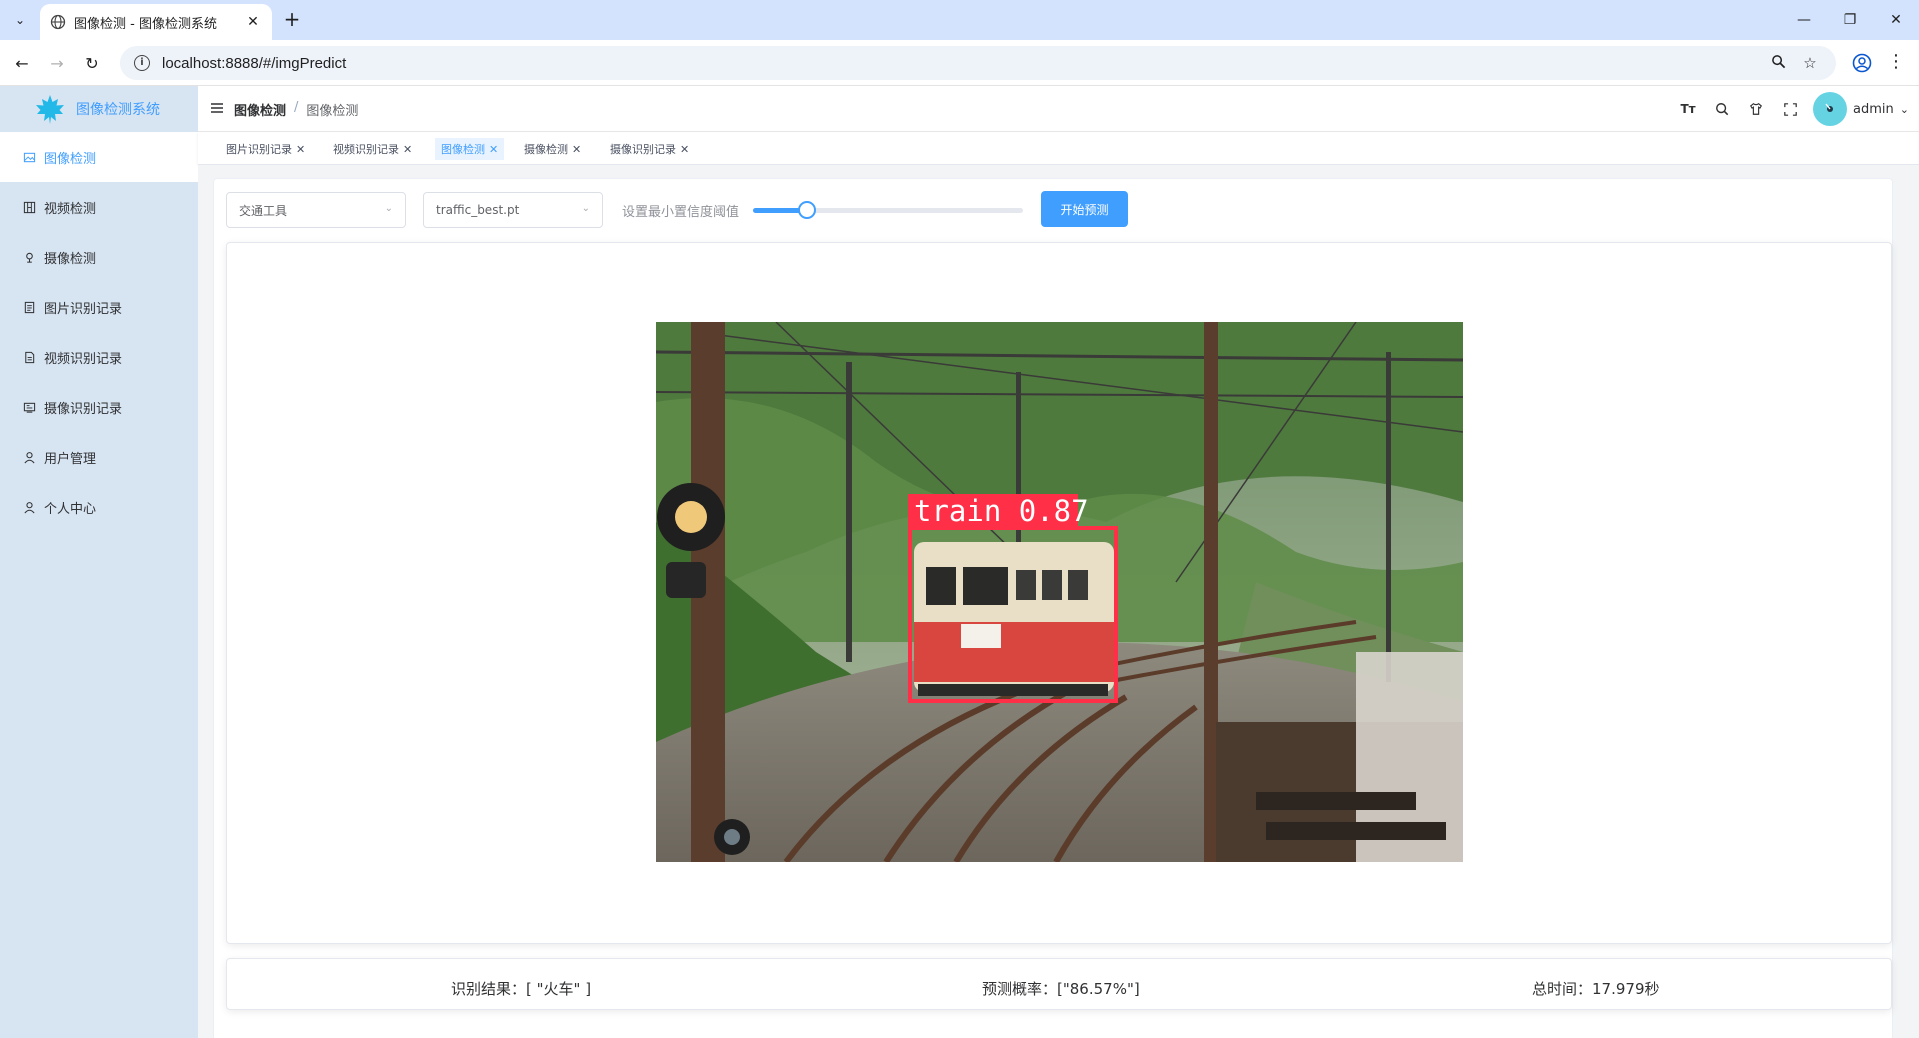 This screenshot has height=1038, width=1919. What do you see at coordinates (366, 149) in the screenshot?
I see `tag-label: 视频识别记录` at bounding box center [366, 149].